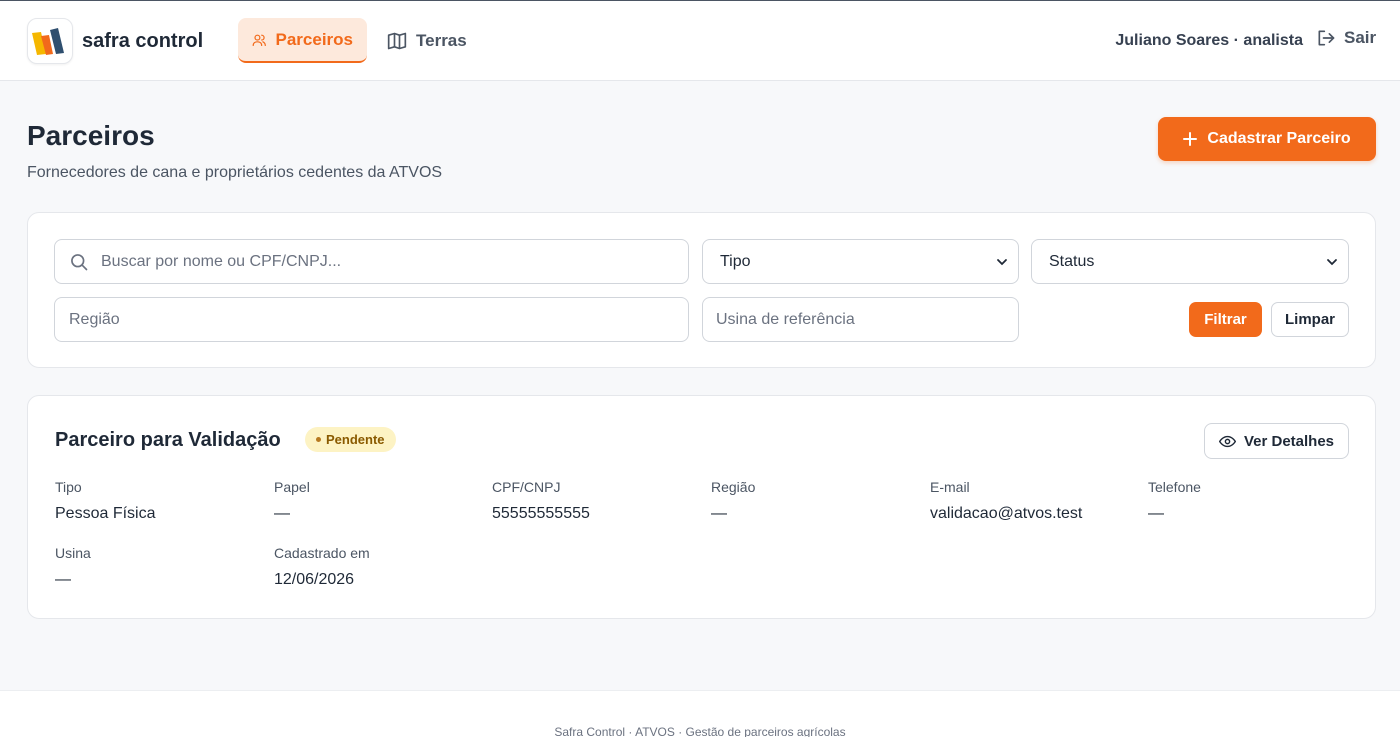 This screenshot has width=1400, height=737. Describe the element at coordinates (314, 39) in the screenshot. I see `nav-parceiros-label: Parceiros` at that location.